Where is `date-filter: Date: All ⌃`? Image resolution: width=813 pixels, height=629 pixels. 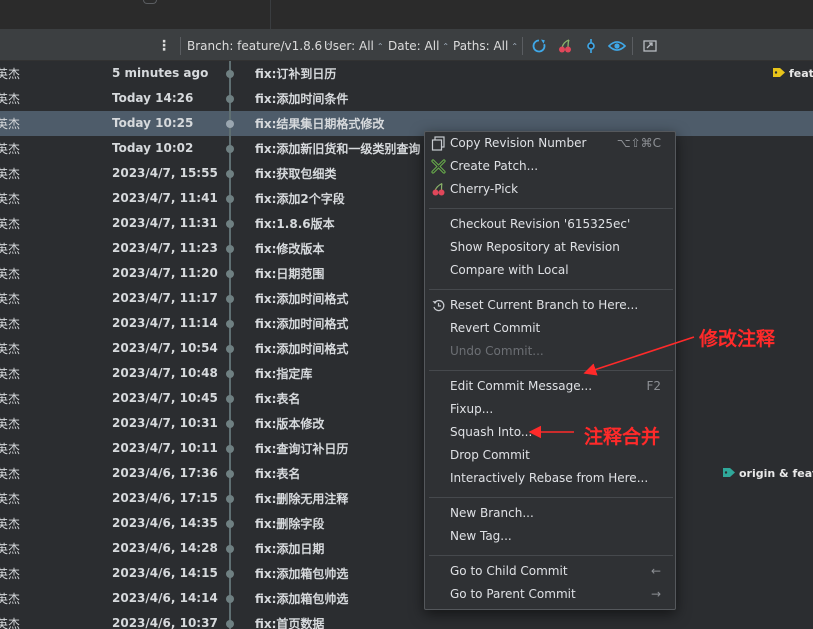 date-filter: Date: All ⌃ is located at coordinates (418, 46).